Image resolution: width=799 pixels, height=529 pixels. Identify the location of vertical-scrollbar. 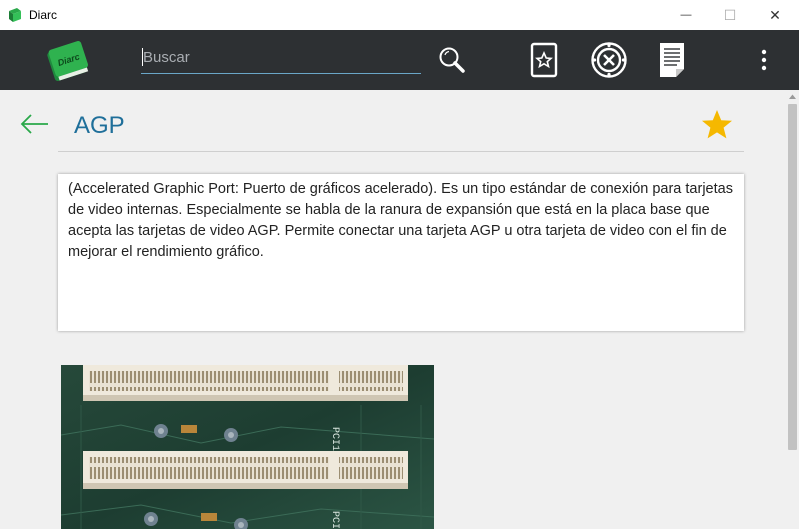
(792, 309).